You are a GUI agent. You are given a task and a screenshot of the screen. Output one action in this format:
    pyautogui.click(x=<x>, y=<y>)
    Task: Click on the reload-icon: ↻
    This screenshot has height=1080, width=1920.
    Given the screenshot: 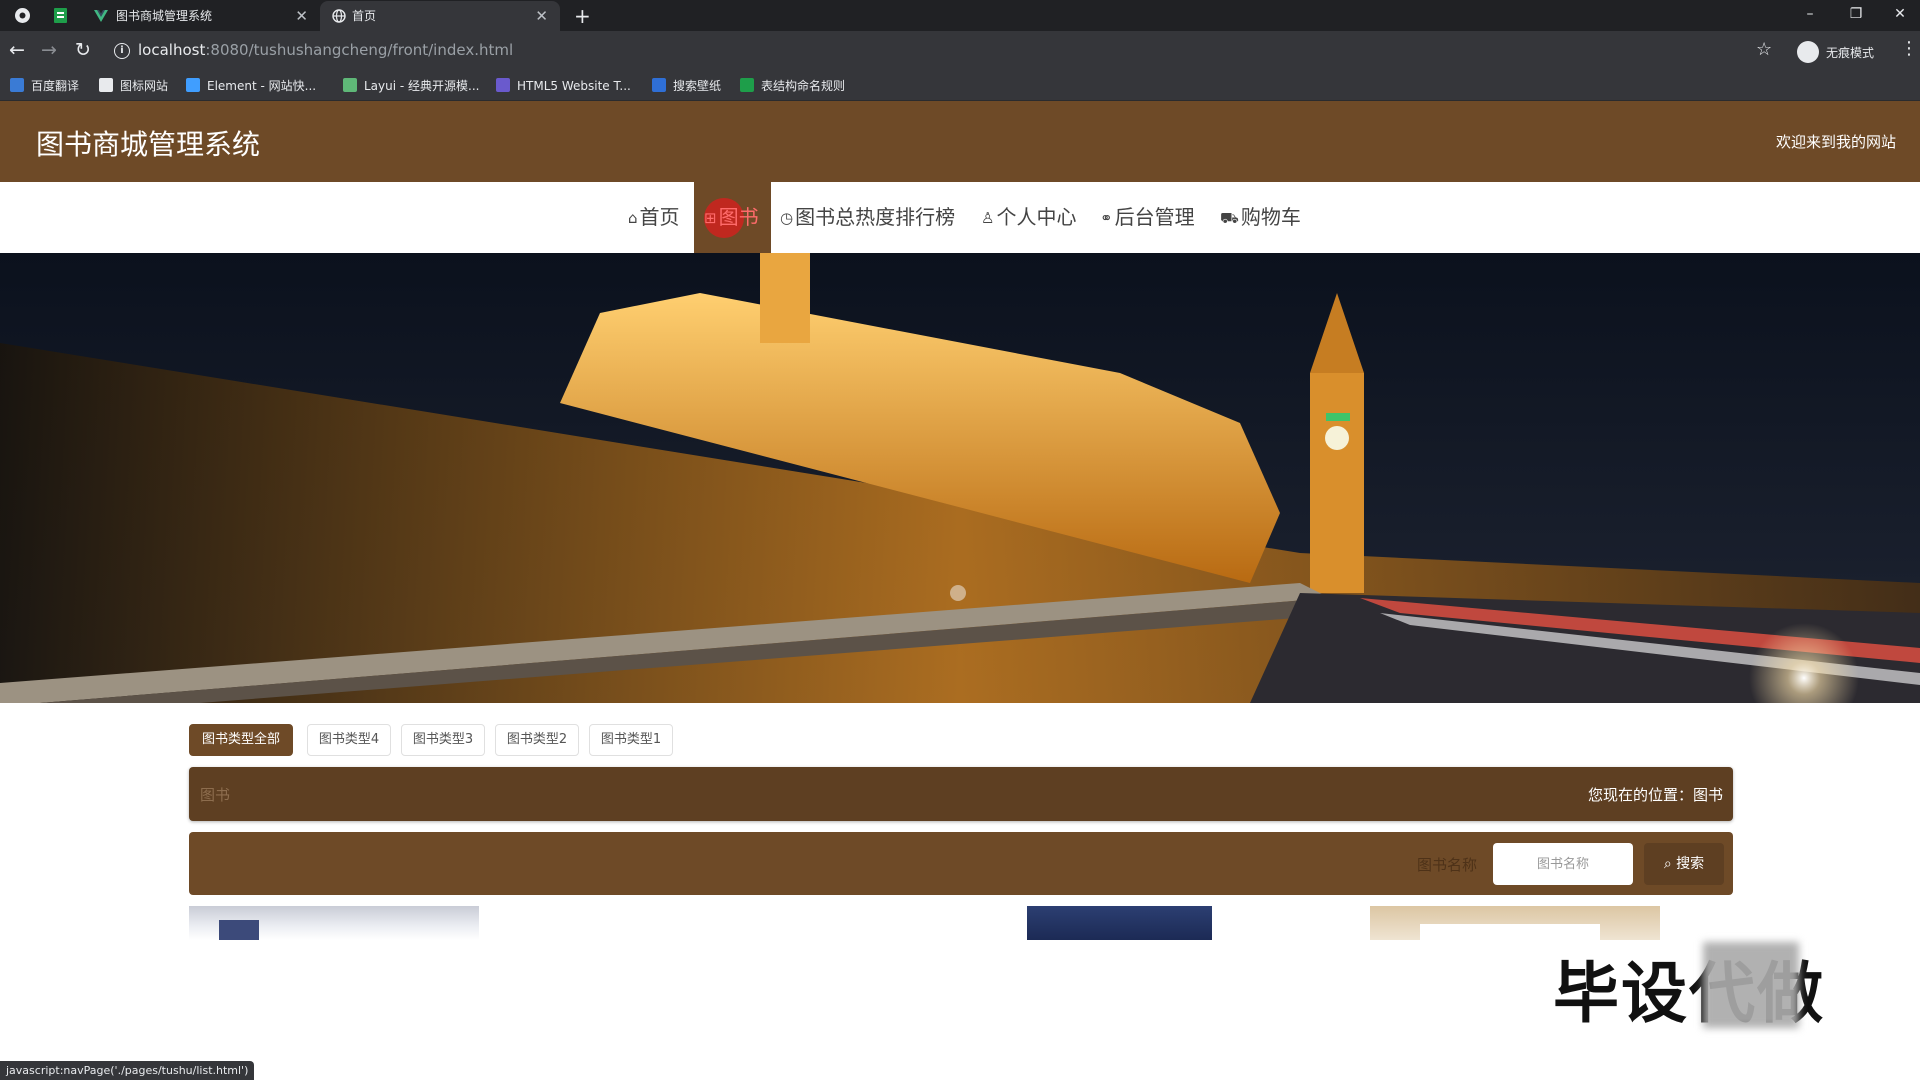 What is the action you would take?
    pyautogui.click(x=83, y=50)
    